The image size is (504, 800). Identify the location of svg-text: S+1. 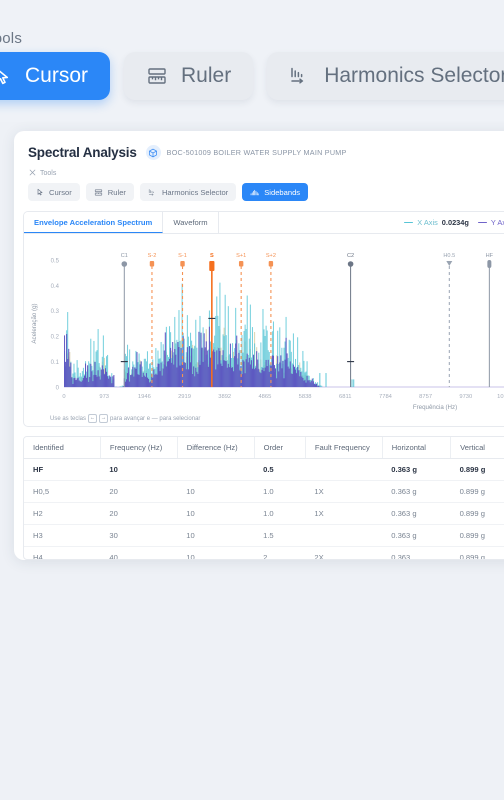
(241, 256).